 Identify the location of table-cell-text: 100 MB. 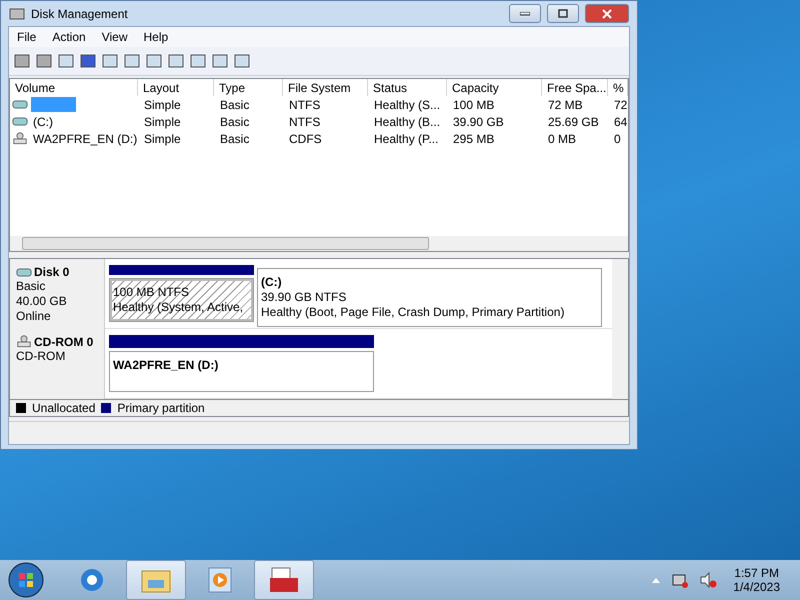
(474, 105).